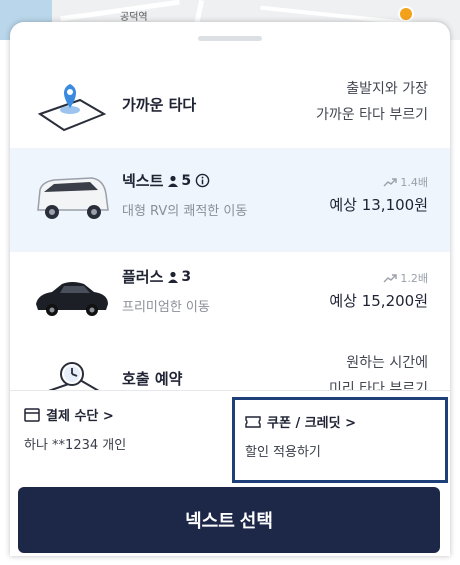  I want to click on ride-subtitle: 대형 RV의 쾌적한 이동, so click(185, 211).